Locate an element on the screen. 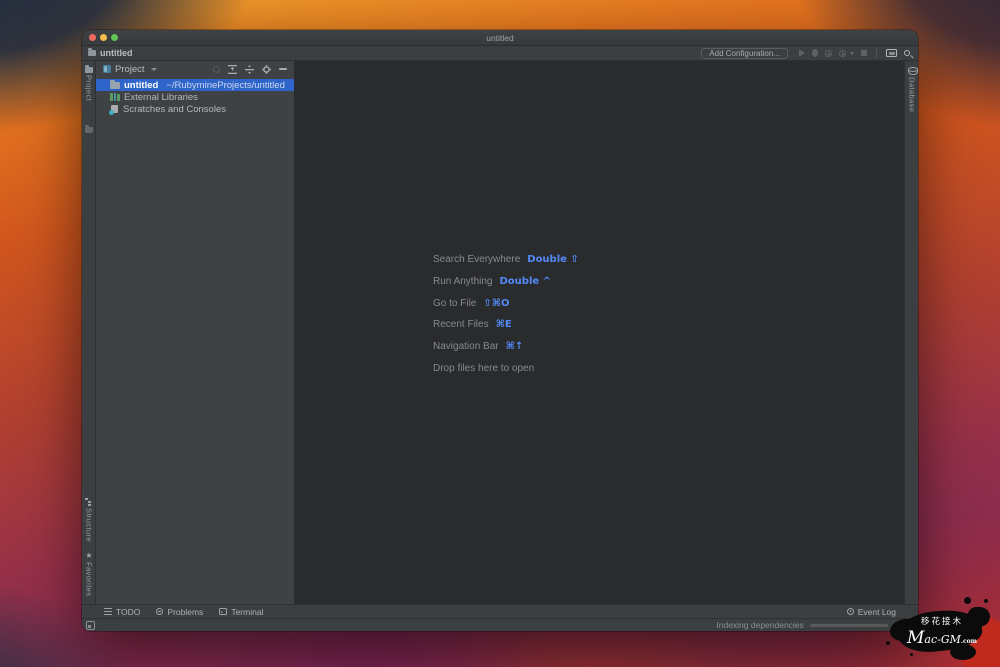 Image resolution: width=1000 pixels, height=667 pixels. star-icon: ★ is located at coordinates (89, 555).